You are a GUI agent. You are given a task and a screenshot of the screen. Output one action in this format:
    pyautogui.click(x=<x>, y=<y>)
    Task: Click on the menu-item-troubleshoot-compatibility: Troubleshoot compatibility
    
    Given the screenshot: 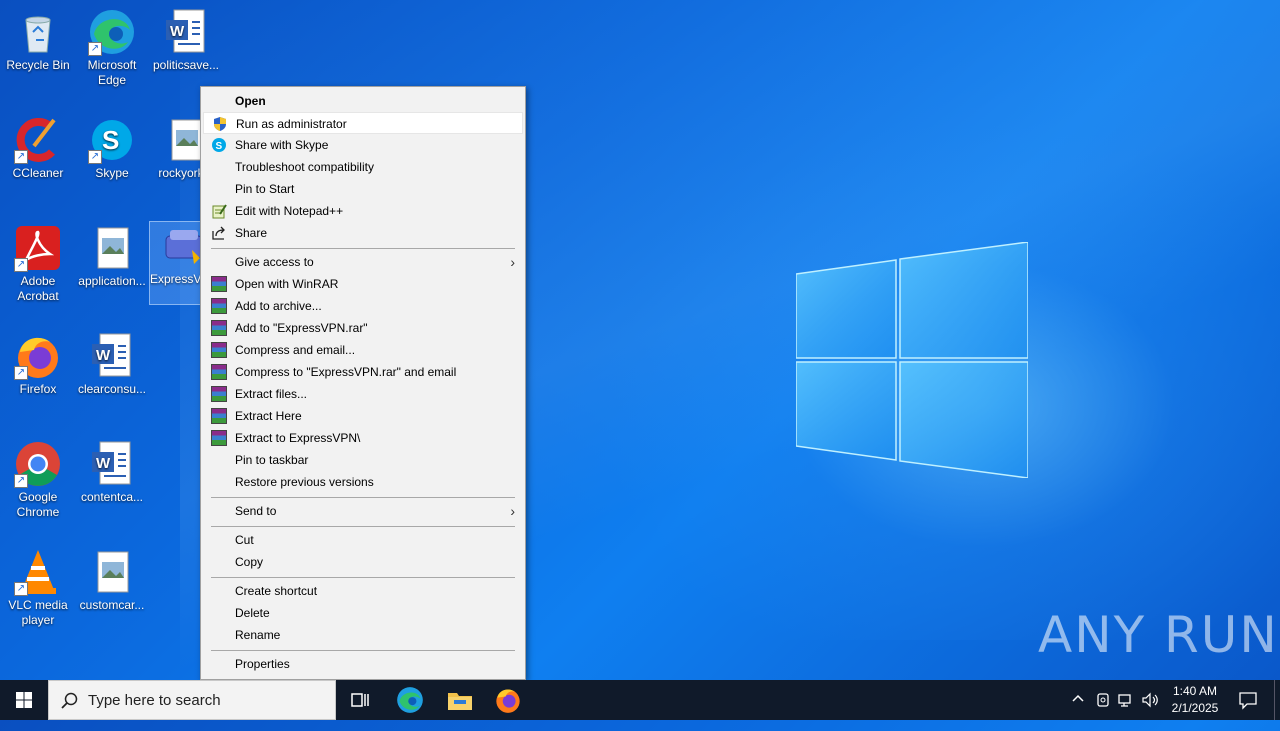 What is the action you would take?
    pyautogui.click(x=363, y=167)
    